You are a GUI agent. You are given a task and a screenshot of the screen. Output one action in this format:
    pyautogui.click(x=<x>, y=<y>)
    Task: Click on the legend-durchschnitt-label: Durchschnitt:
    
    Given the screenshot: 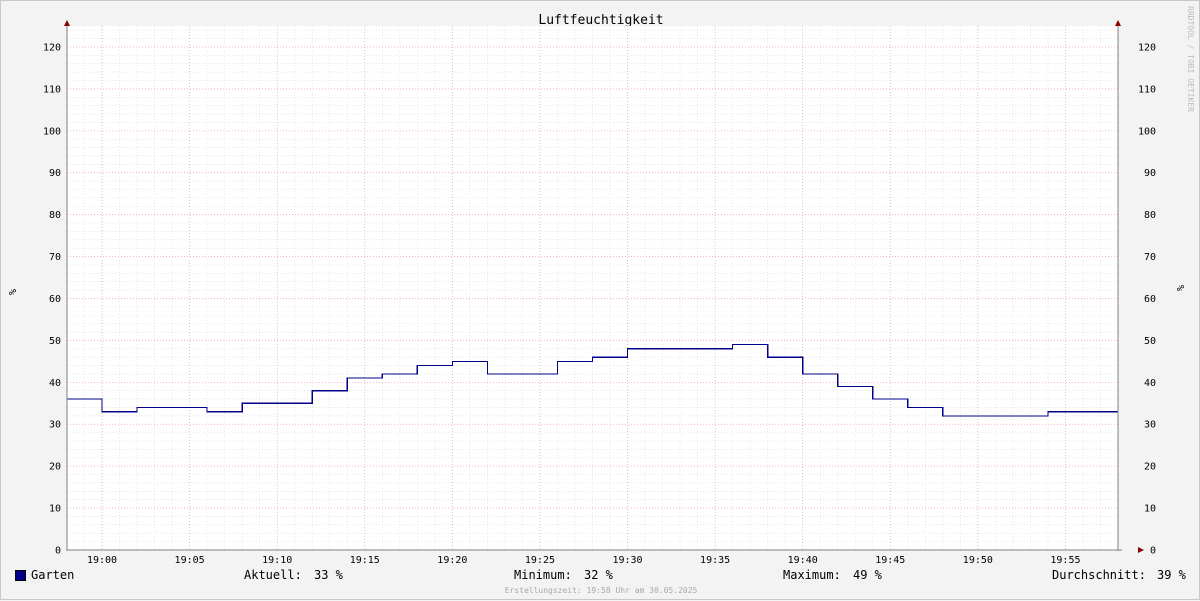 What is the action you would take?
    pyautogui.click(x=1099, y=575)
    